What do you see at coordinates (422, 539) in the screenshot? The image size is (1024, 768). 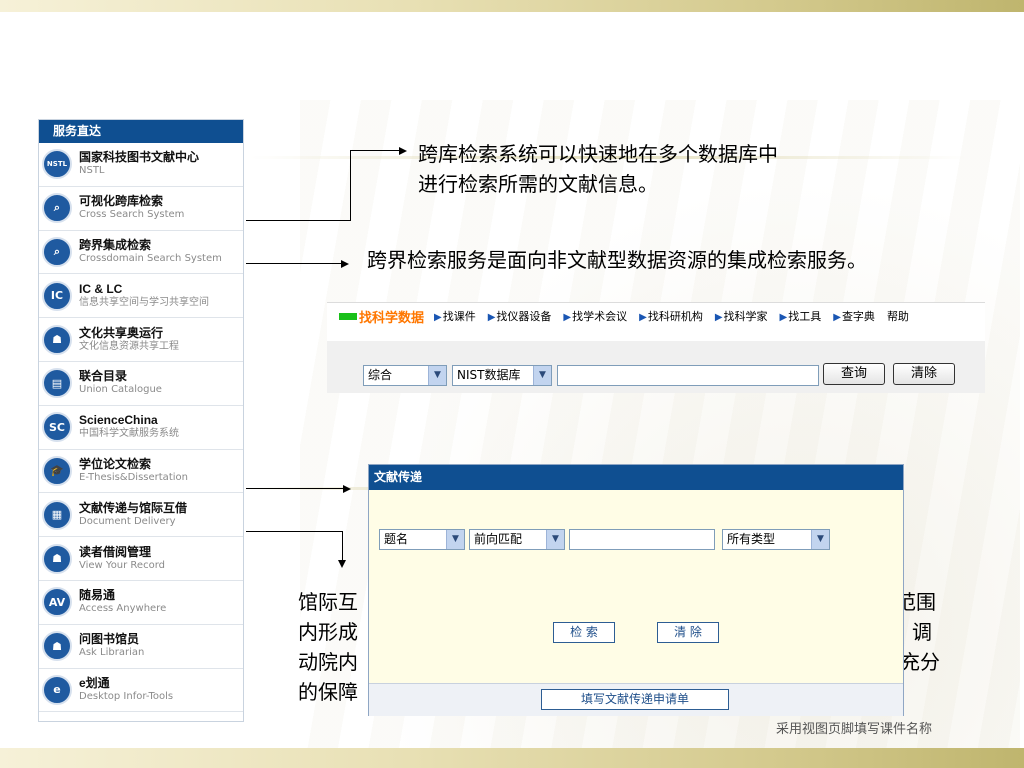 I see `field-select: 题名 ▼` at bounding box center [422, 539].